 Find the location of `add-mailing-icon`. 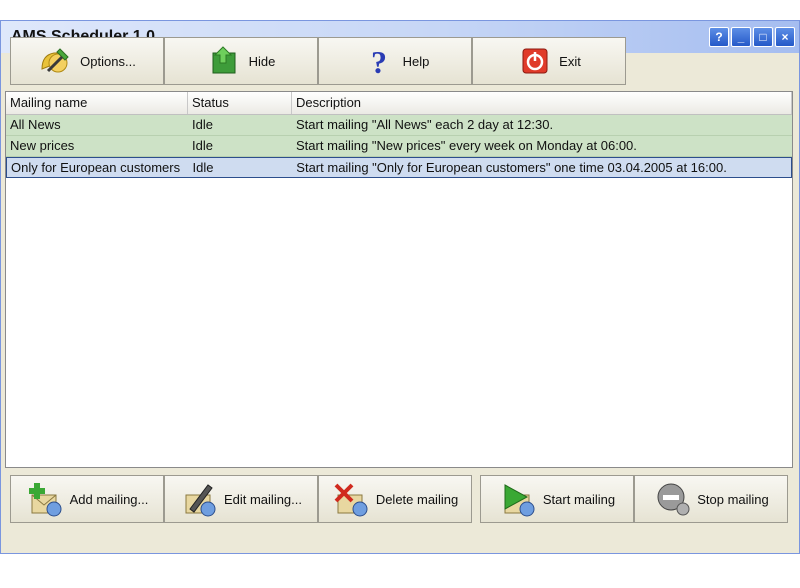

add-mailing-icon is located at coordinates (46, 499).